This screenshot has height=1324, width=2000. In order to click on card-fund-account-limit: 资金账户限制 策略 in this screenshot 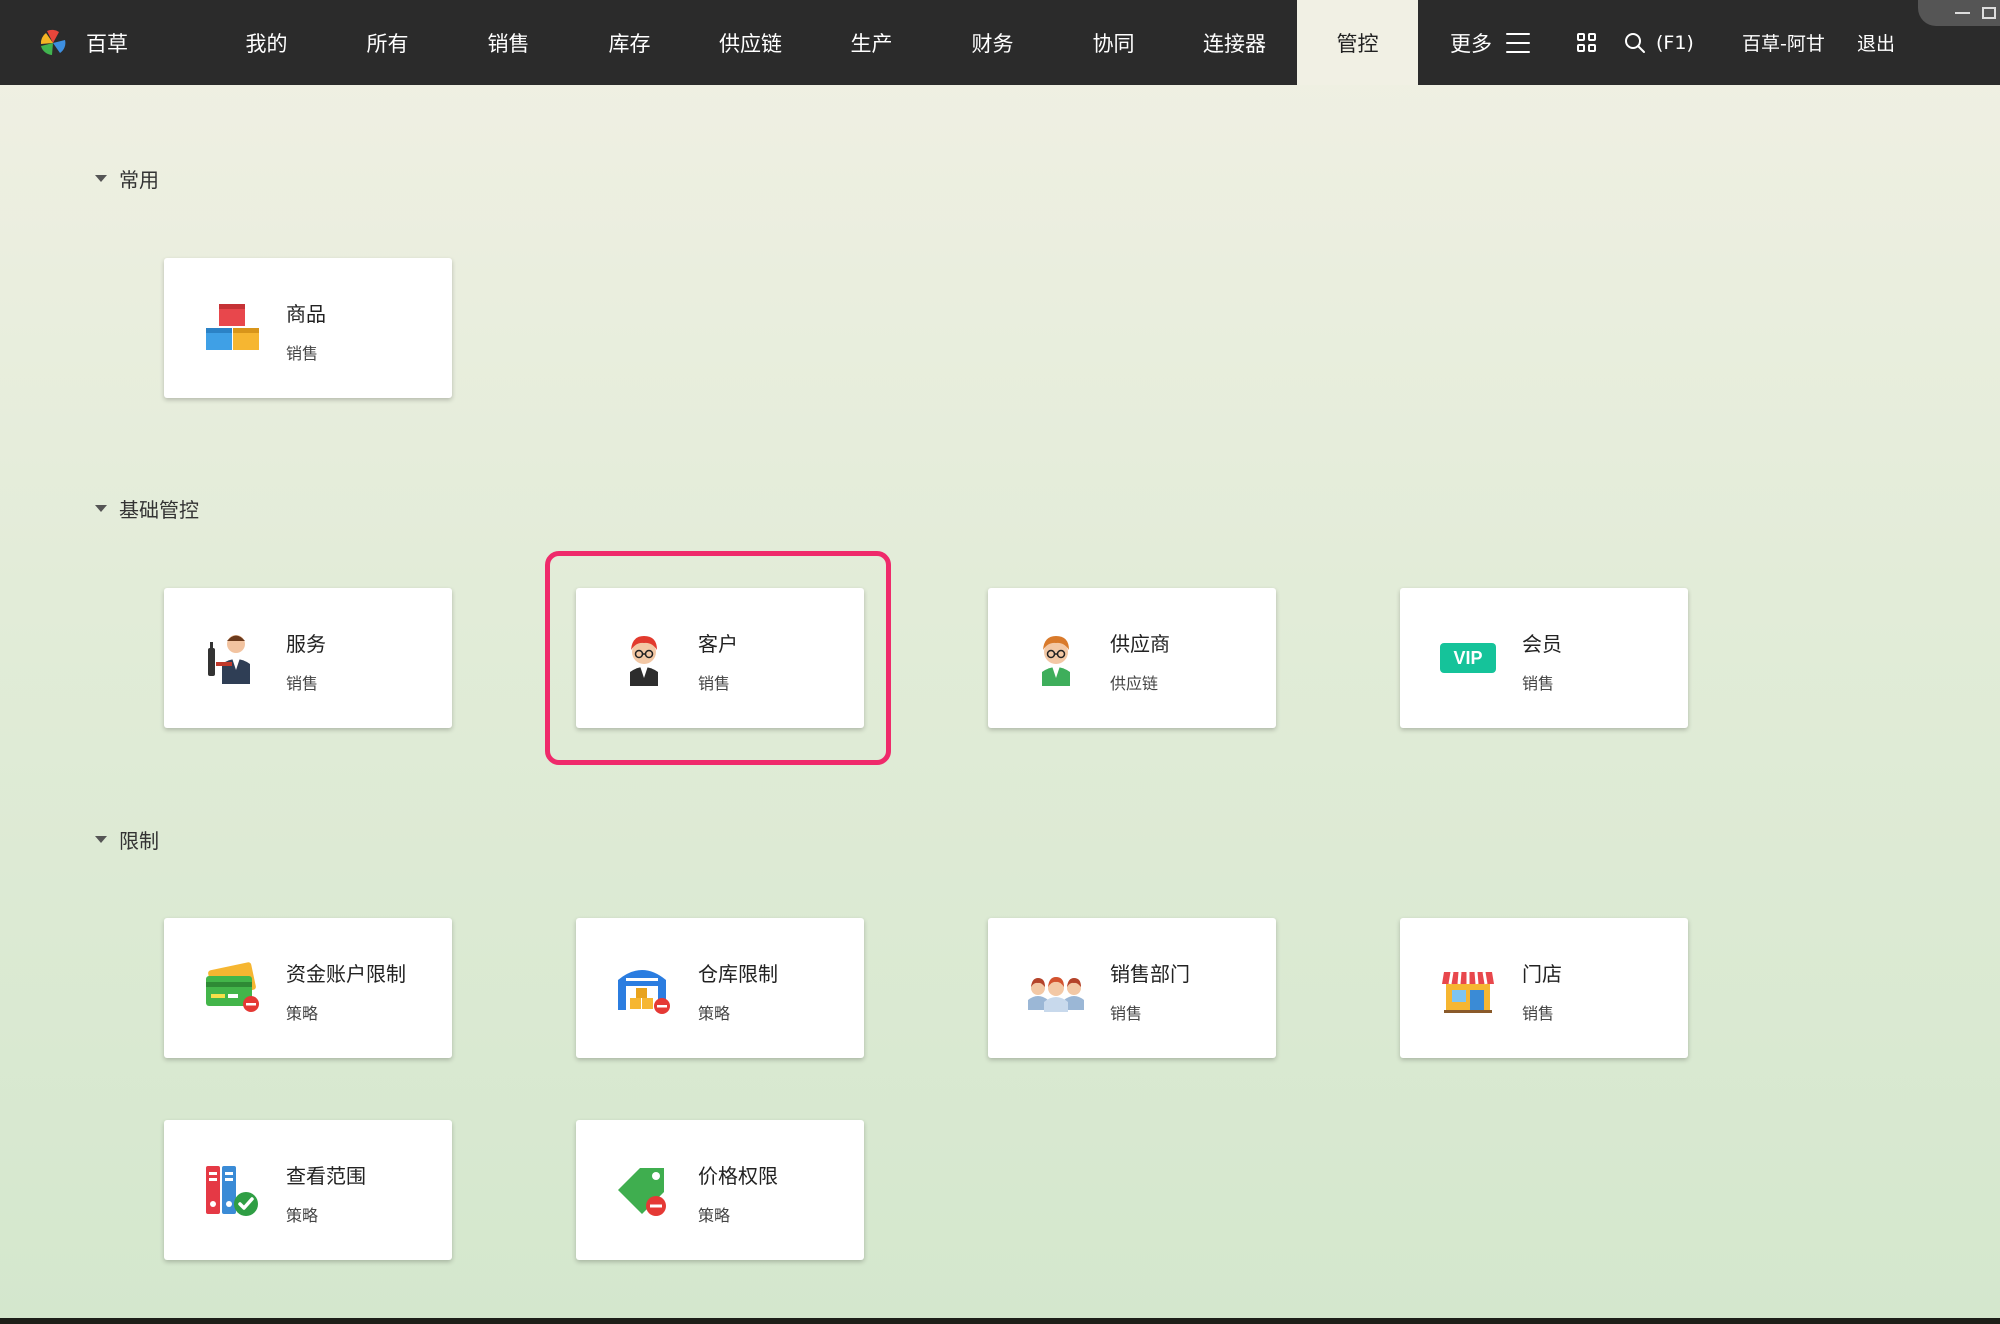, I will do `click(308, 988)`.